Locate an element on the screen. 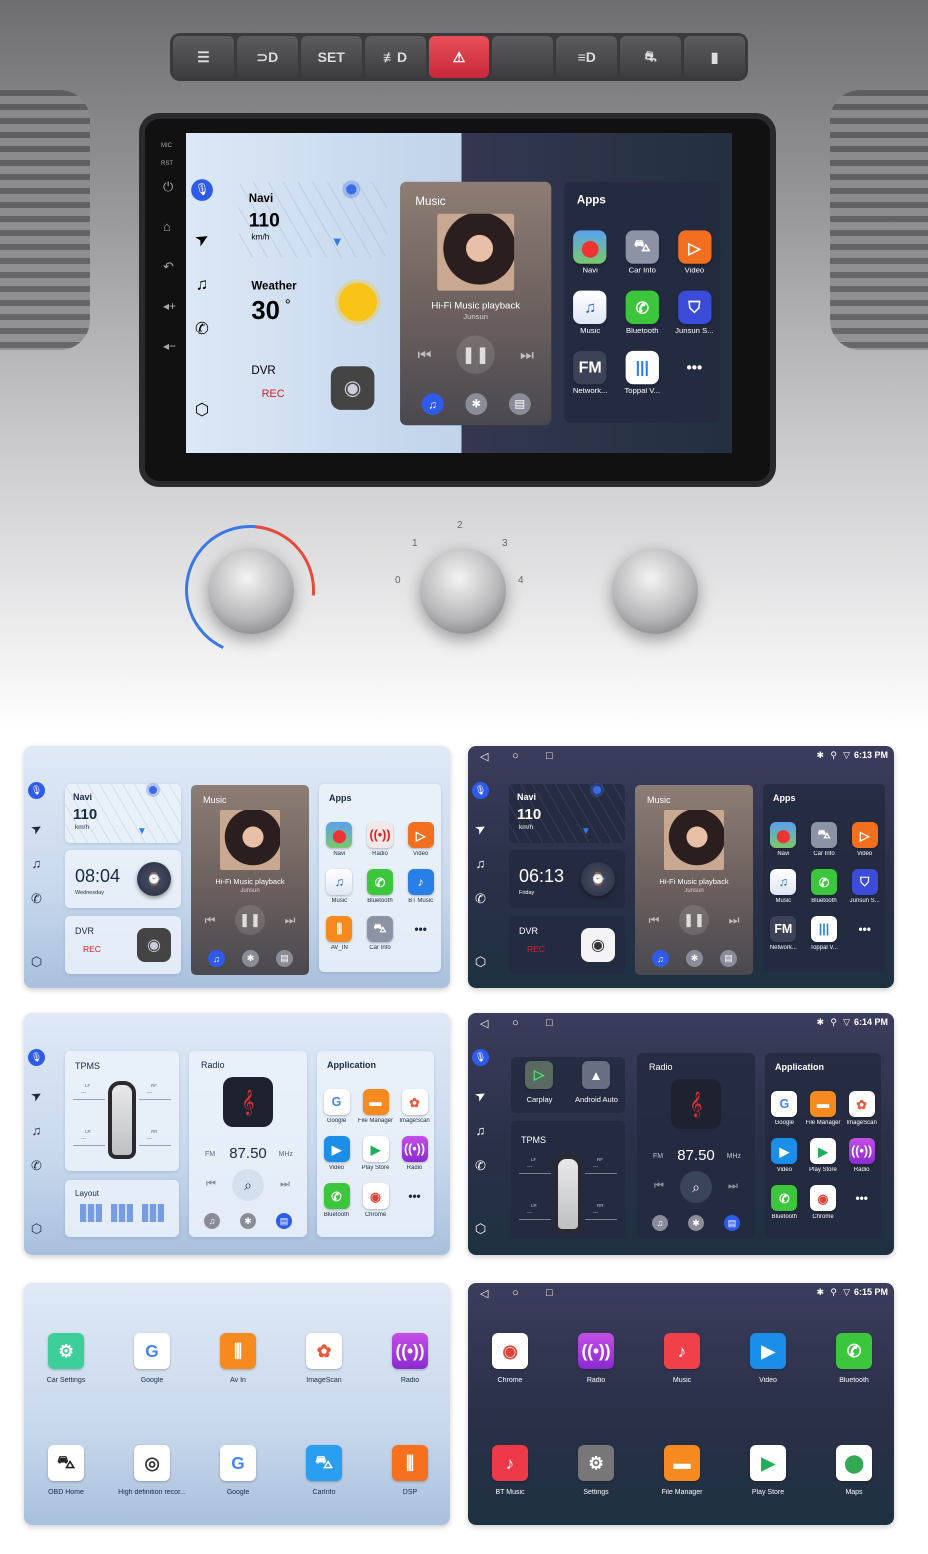 The width and height of the screenshot is (928, 1554). radio-red-icon: ((•)) is located at coordinates (380, 835).